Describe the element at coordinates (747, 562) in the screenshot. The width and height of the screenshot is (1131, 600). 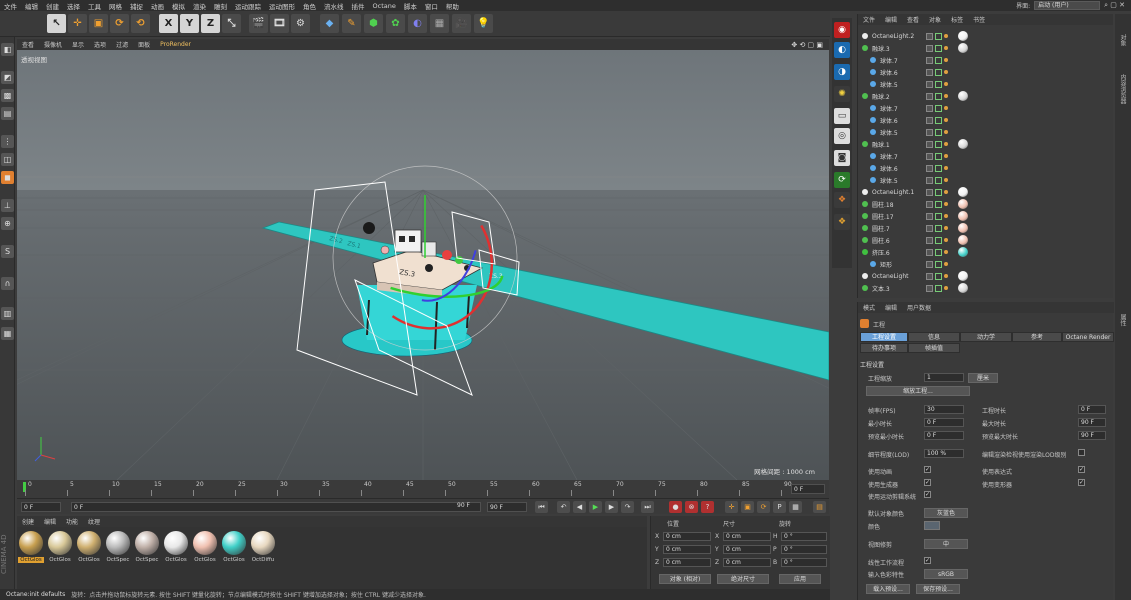
I see `coord-size-input: 0 cm` at that location.